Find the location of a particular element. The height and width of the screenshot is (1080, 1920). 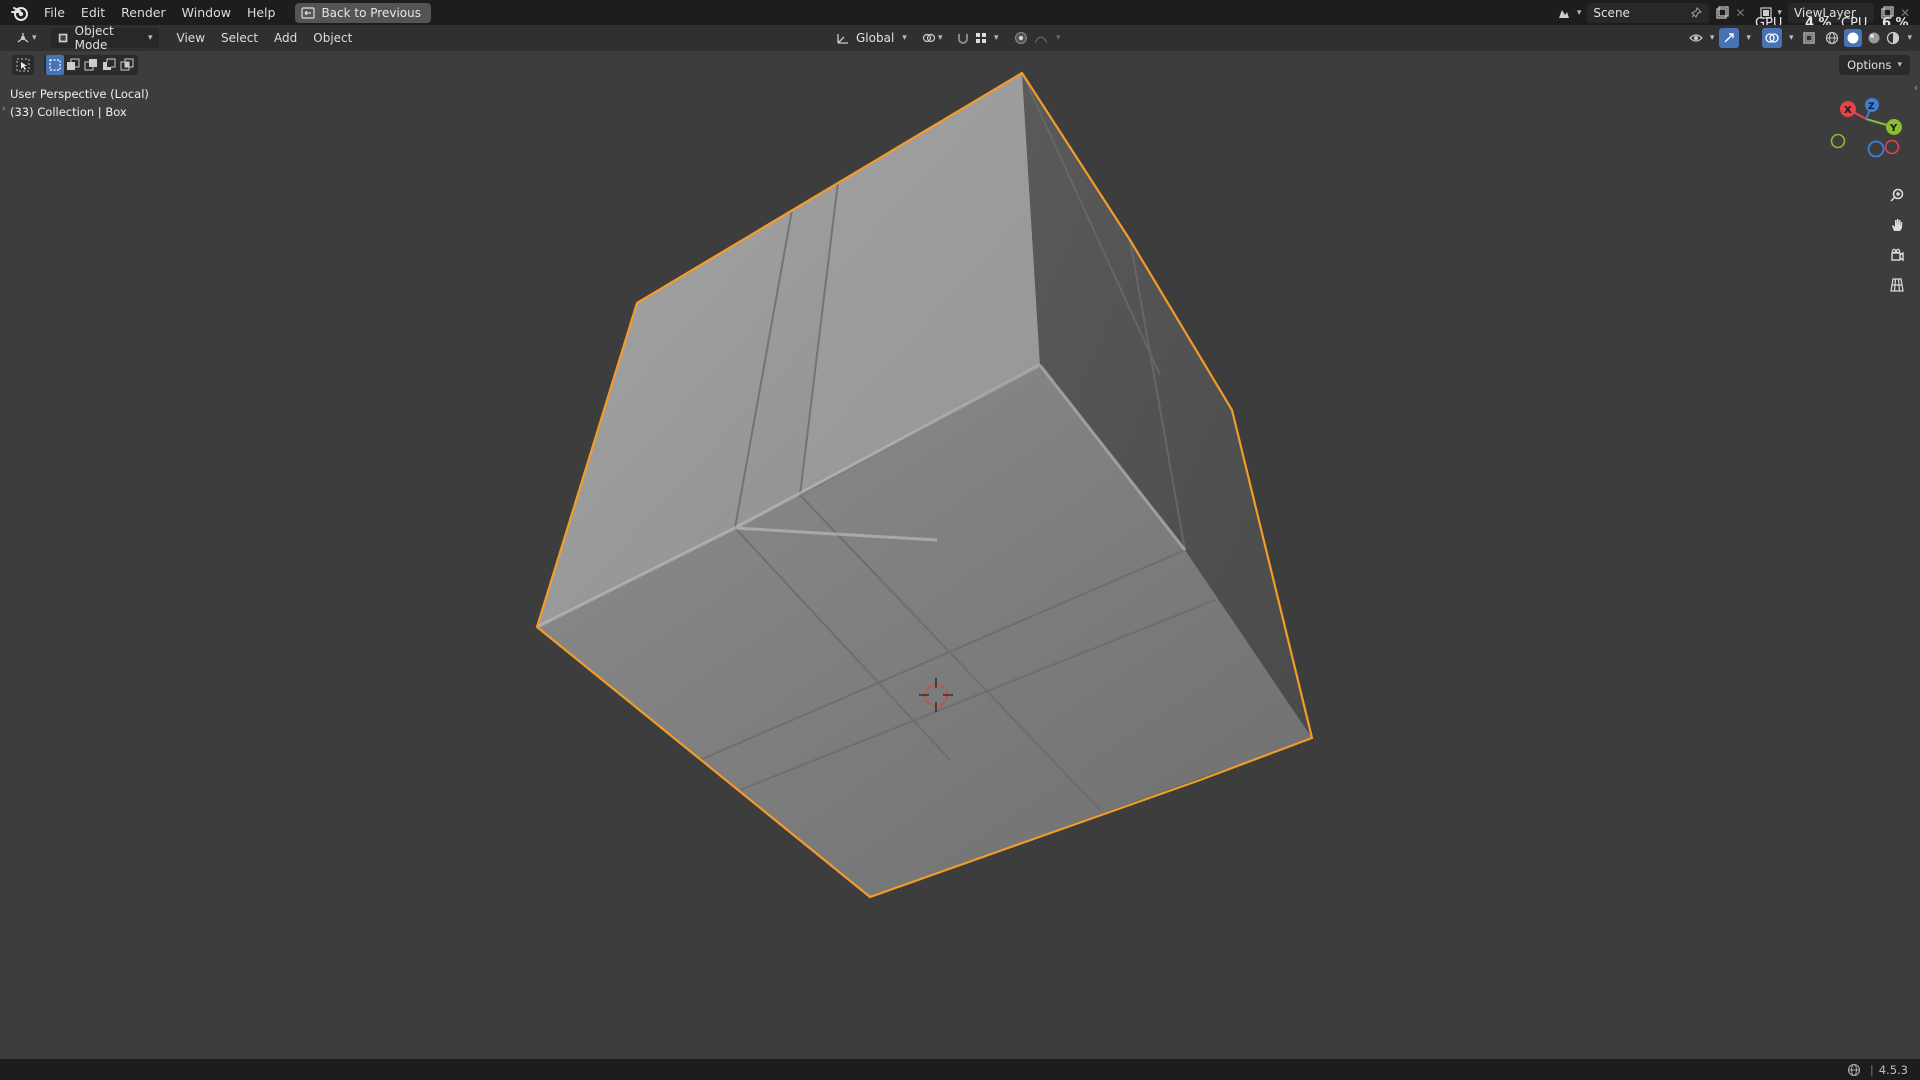

transform-orientation-label: Global is located at coordinates (875, 38).